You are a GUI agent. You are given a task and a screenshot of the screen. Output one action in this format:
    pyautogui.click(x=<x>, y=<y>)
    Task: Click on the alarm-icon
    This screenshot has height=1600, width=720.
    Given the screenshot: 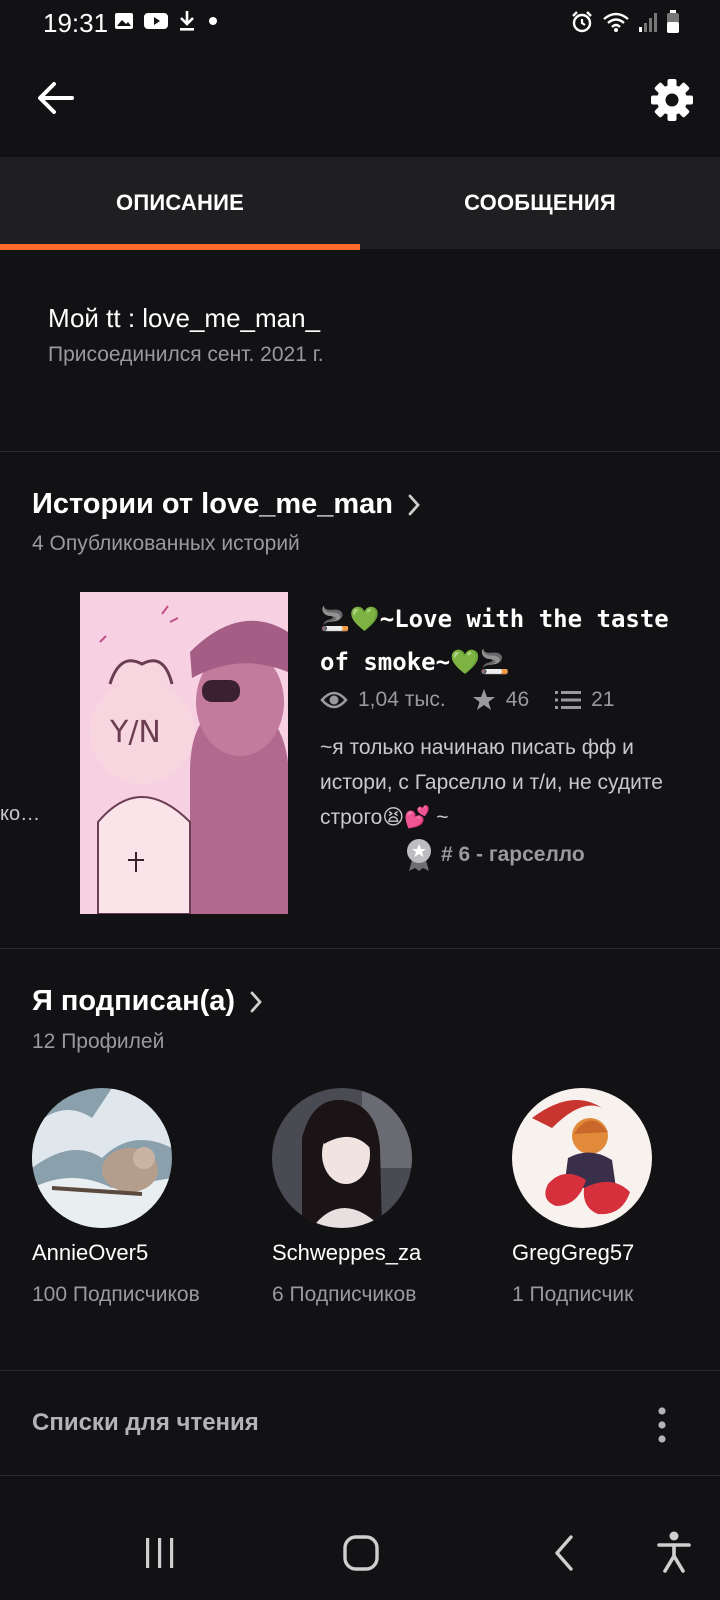 What is the action you would take?
    pyautogui.click(x=582, y=22)
    